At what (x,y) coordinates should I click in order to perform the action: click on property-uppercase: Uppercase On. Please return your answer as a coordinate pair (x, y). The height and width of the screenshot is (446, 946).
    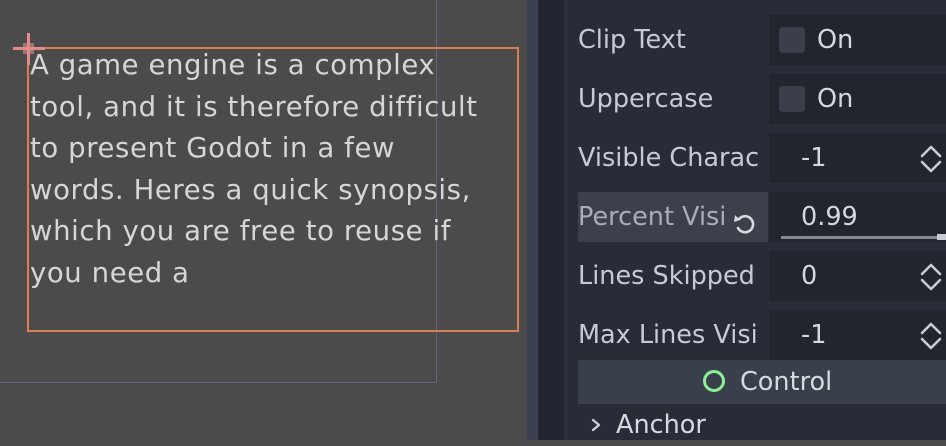
    Looking at the image, I should click on (762, 99).